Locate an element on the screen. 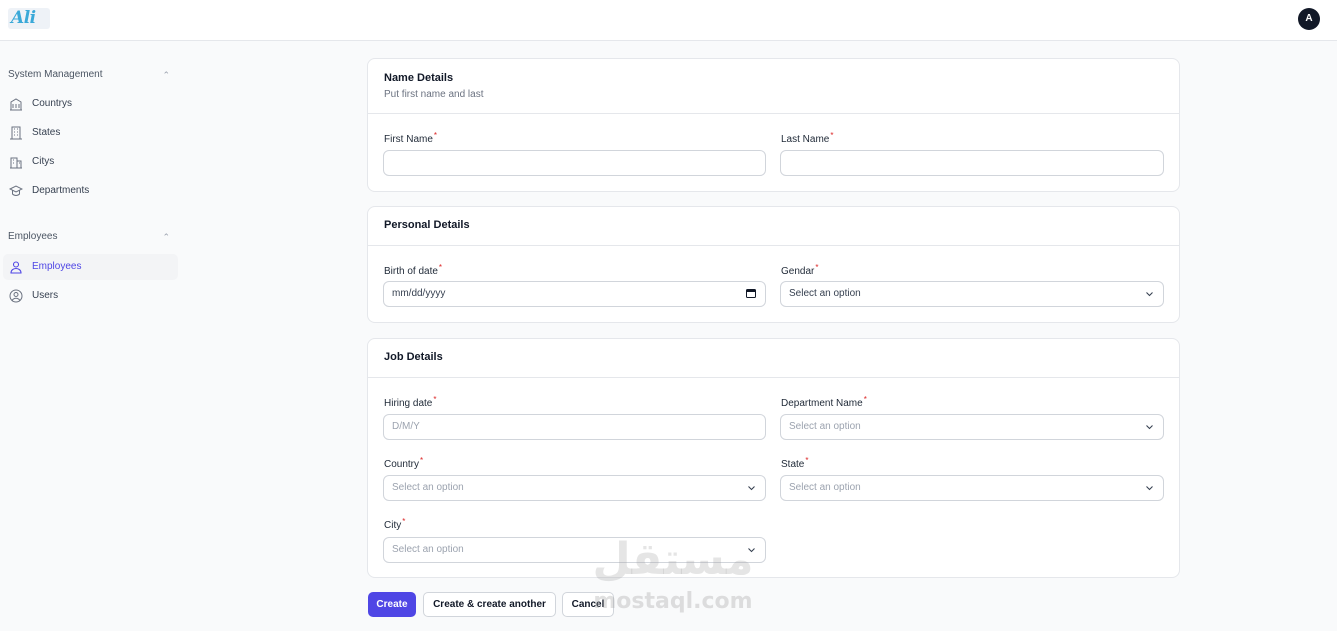  create-and-create-another-button: Create & create another is located at coordinates (489, 604).